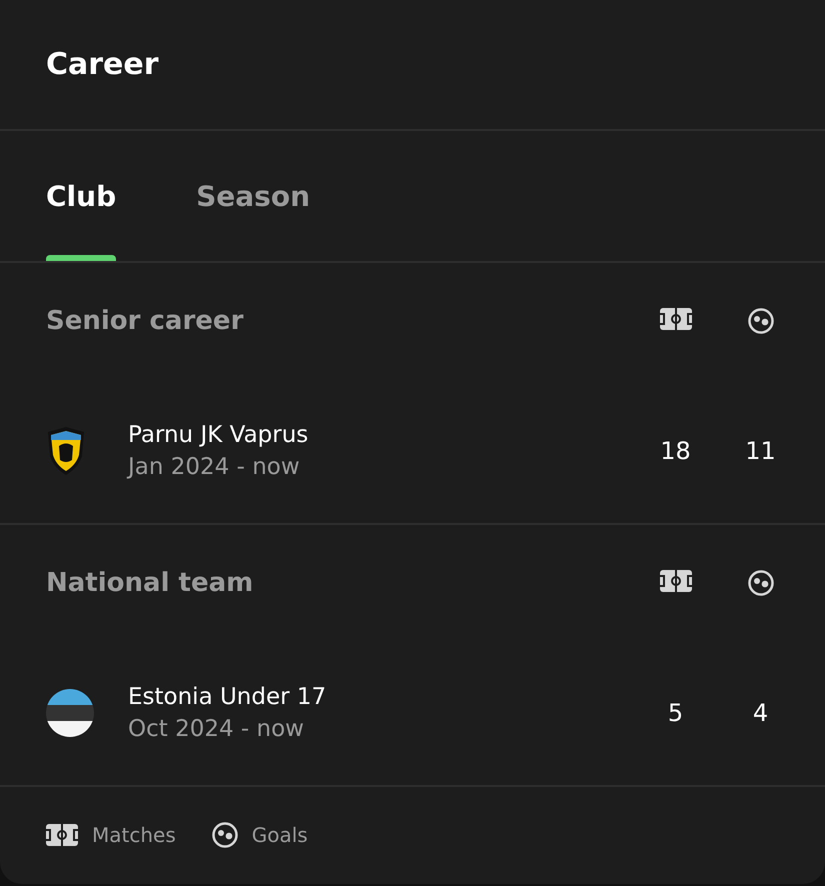 Image resolution: width=825 pixels, height=886 pixels. I want to click on crest-icon, so click(66, 451).